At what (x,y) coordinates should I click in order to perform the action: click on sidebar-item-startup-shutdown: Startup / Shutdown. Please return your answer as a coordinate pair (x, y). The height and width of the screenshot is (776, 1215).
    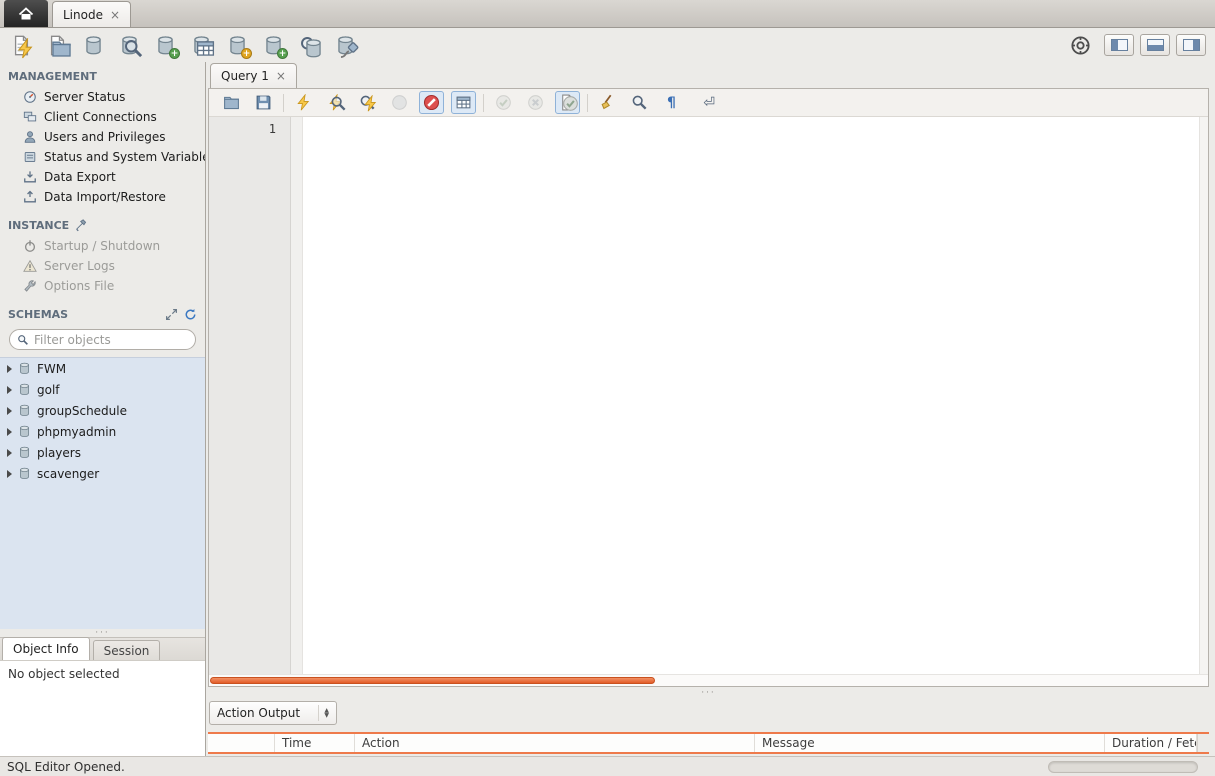
    Looking at the image, I should click on (102, 246).